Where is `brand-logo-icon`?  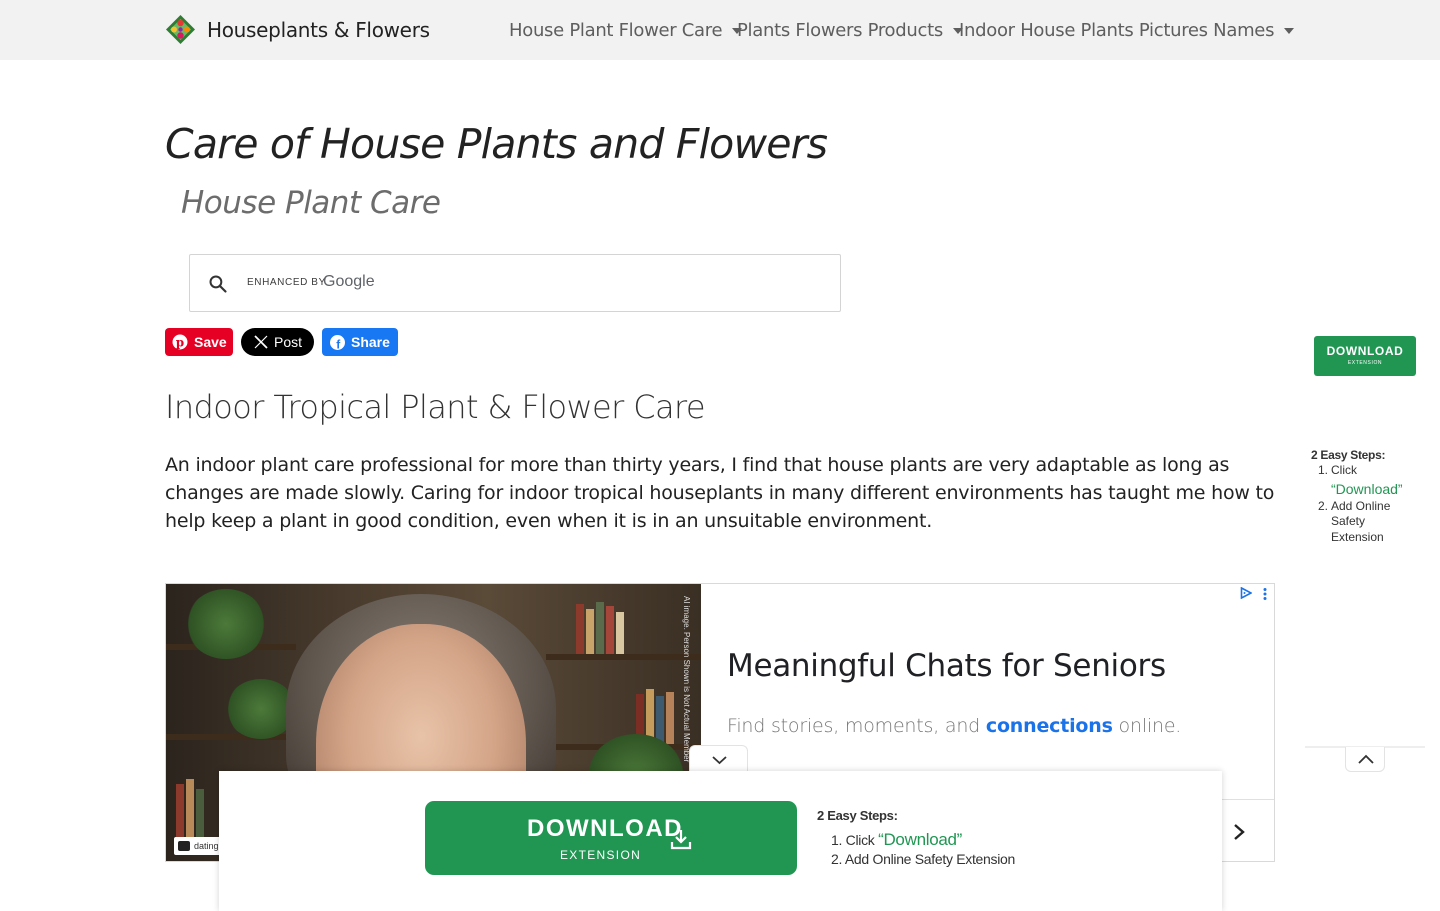
brand-logo-icon is located at coordinates (184, 846).